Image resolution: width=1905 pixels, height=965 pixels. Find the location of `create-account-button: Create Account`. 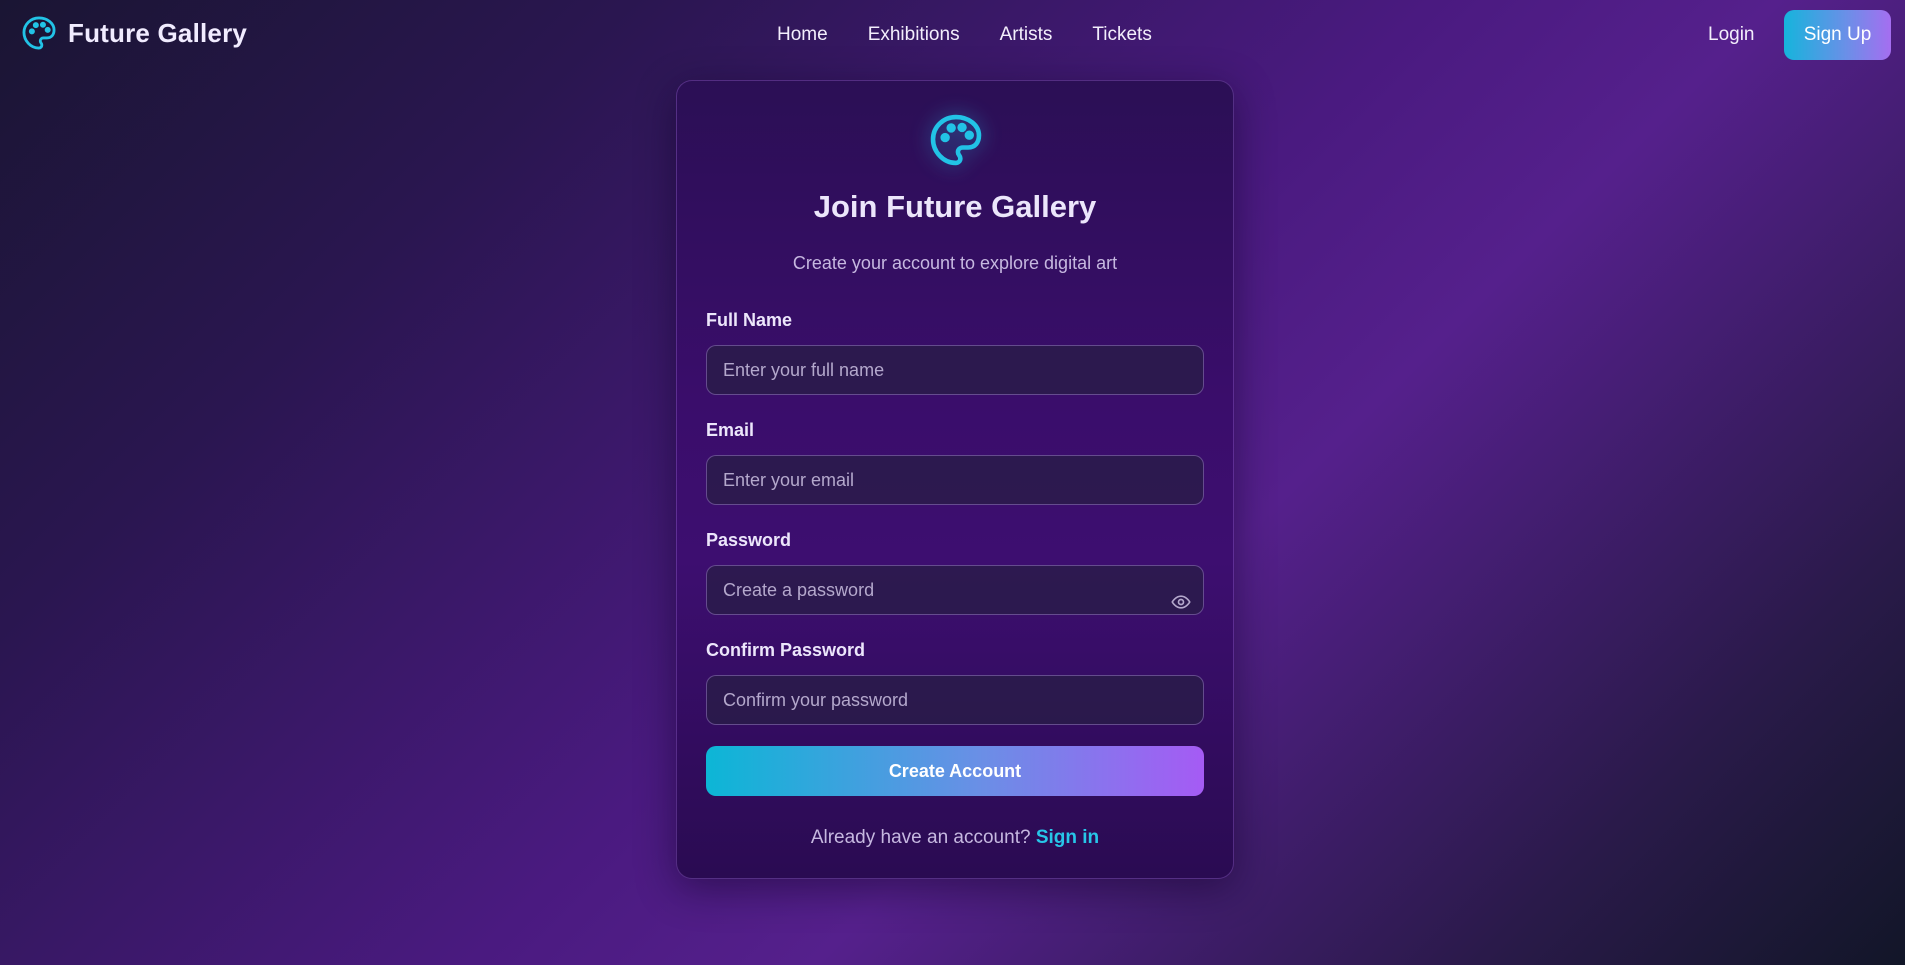

create-account-button: Create Account is located at coordinates (955, 771).